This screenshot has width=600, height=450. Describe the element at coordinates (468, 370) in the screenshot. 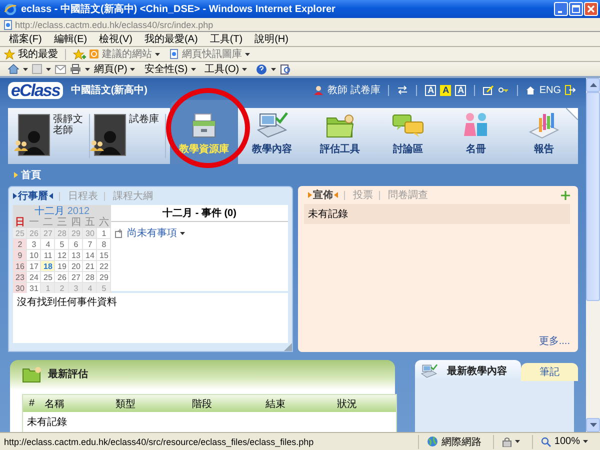

I see `panel-tab: 最新教學內容` at that location.